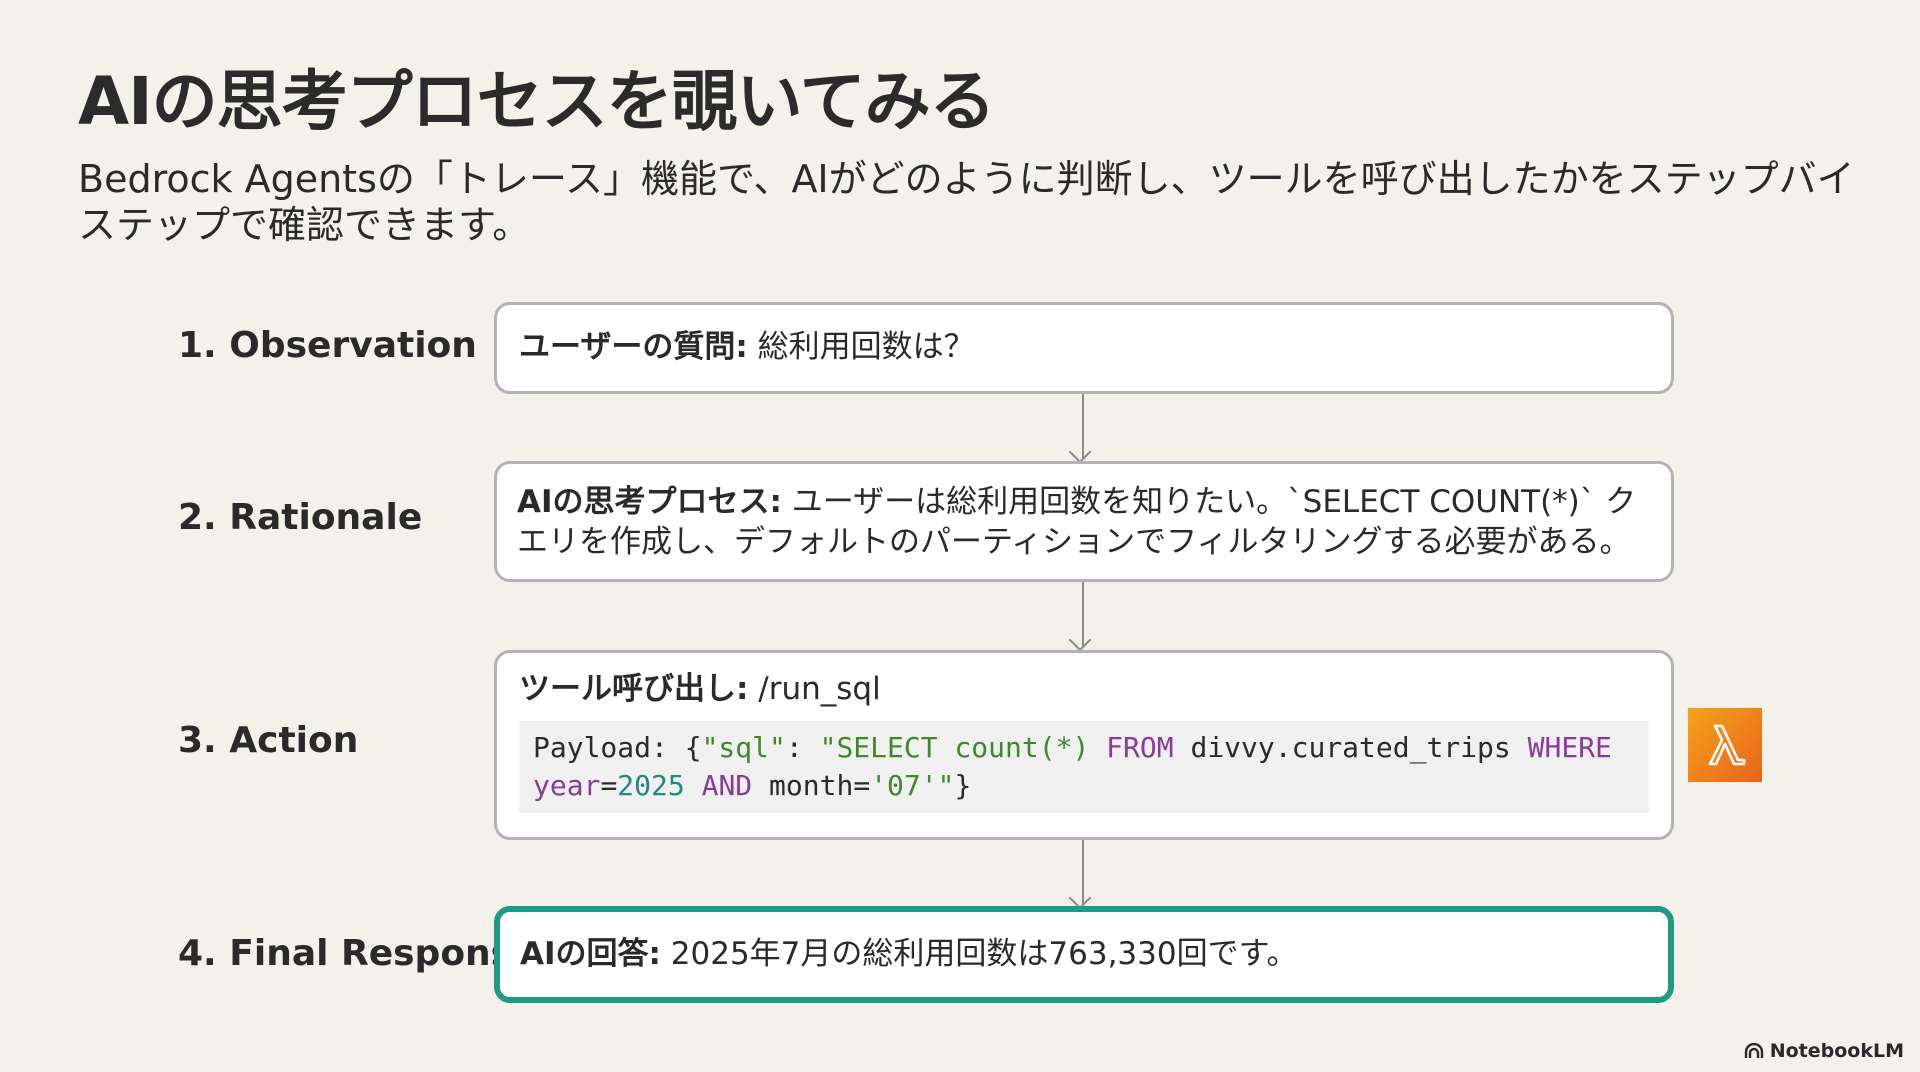 Image resolution: width=1920 pixels, height=1072 pixels. I want to click on notebooklm-brand: NotebookLM, so click(1824, 1051).